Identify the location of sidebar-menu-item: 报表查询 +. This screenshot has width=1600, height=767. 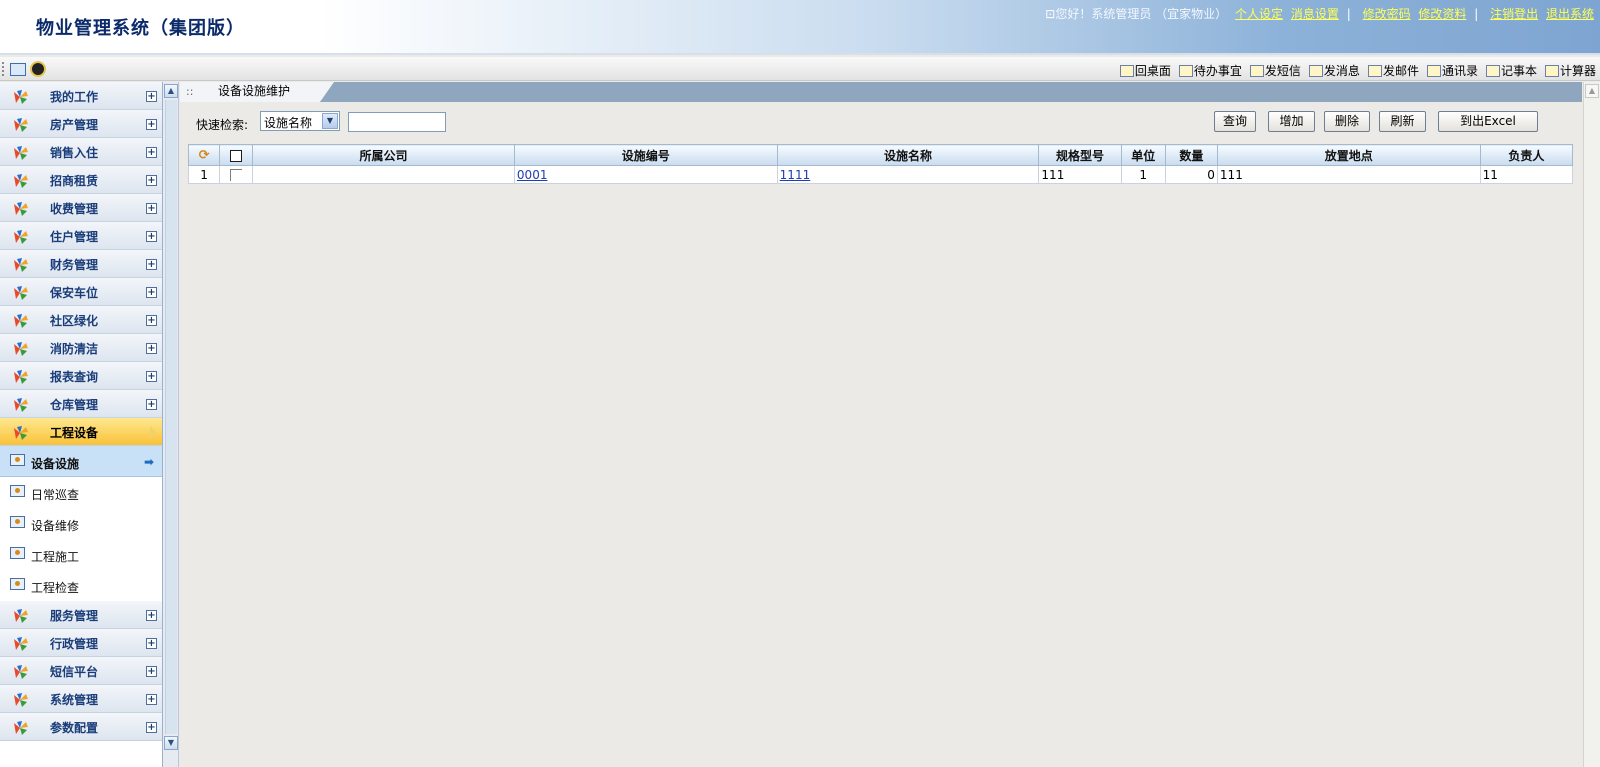
(81, 376).